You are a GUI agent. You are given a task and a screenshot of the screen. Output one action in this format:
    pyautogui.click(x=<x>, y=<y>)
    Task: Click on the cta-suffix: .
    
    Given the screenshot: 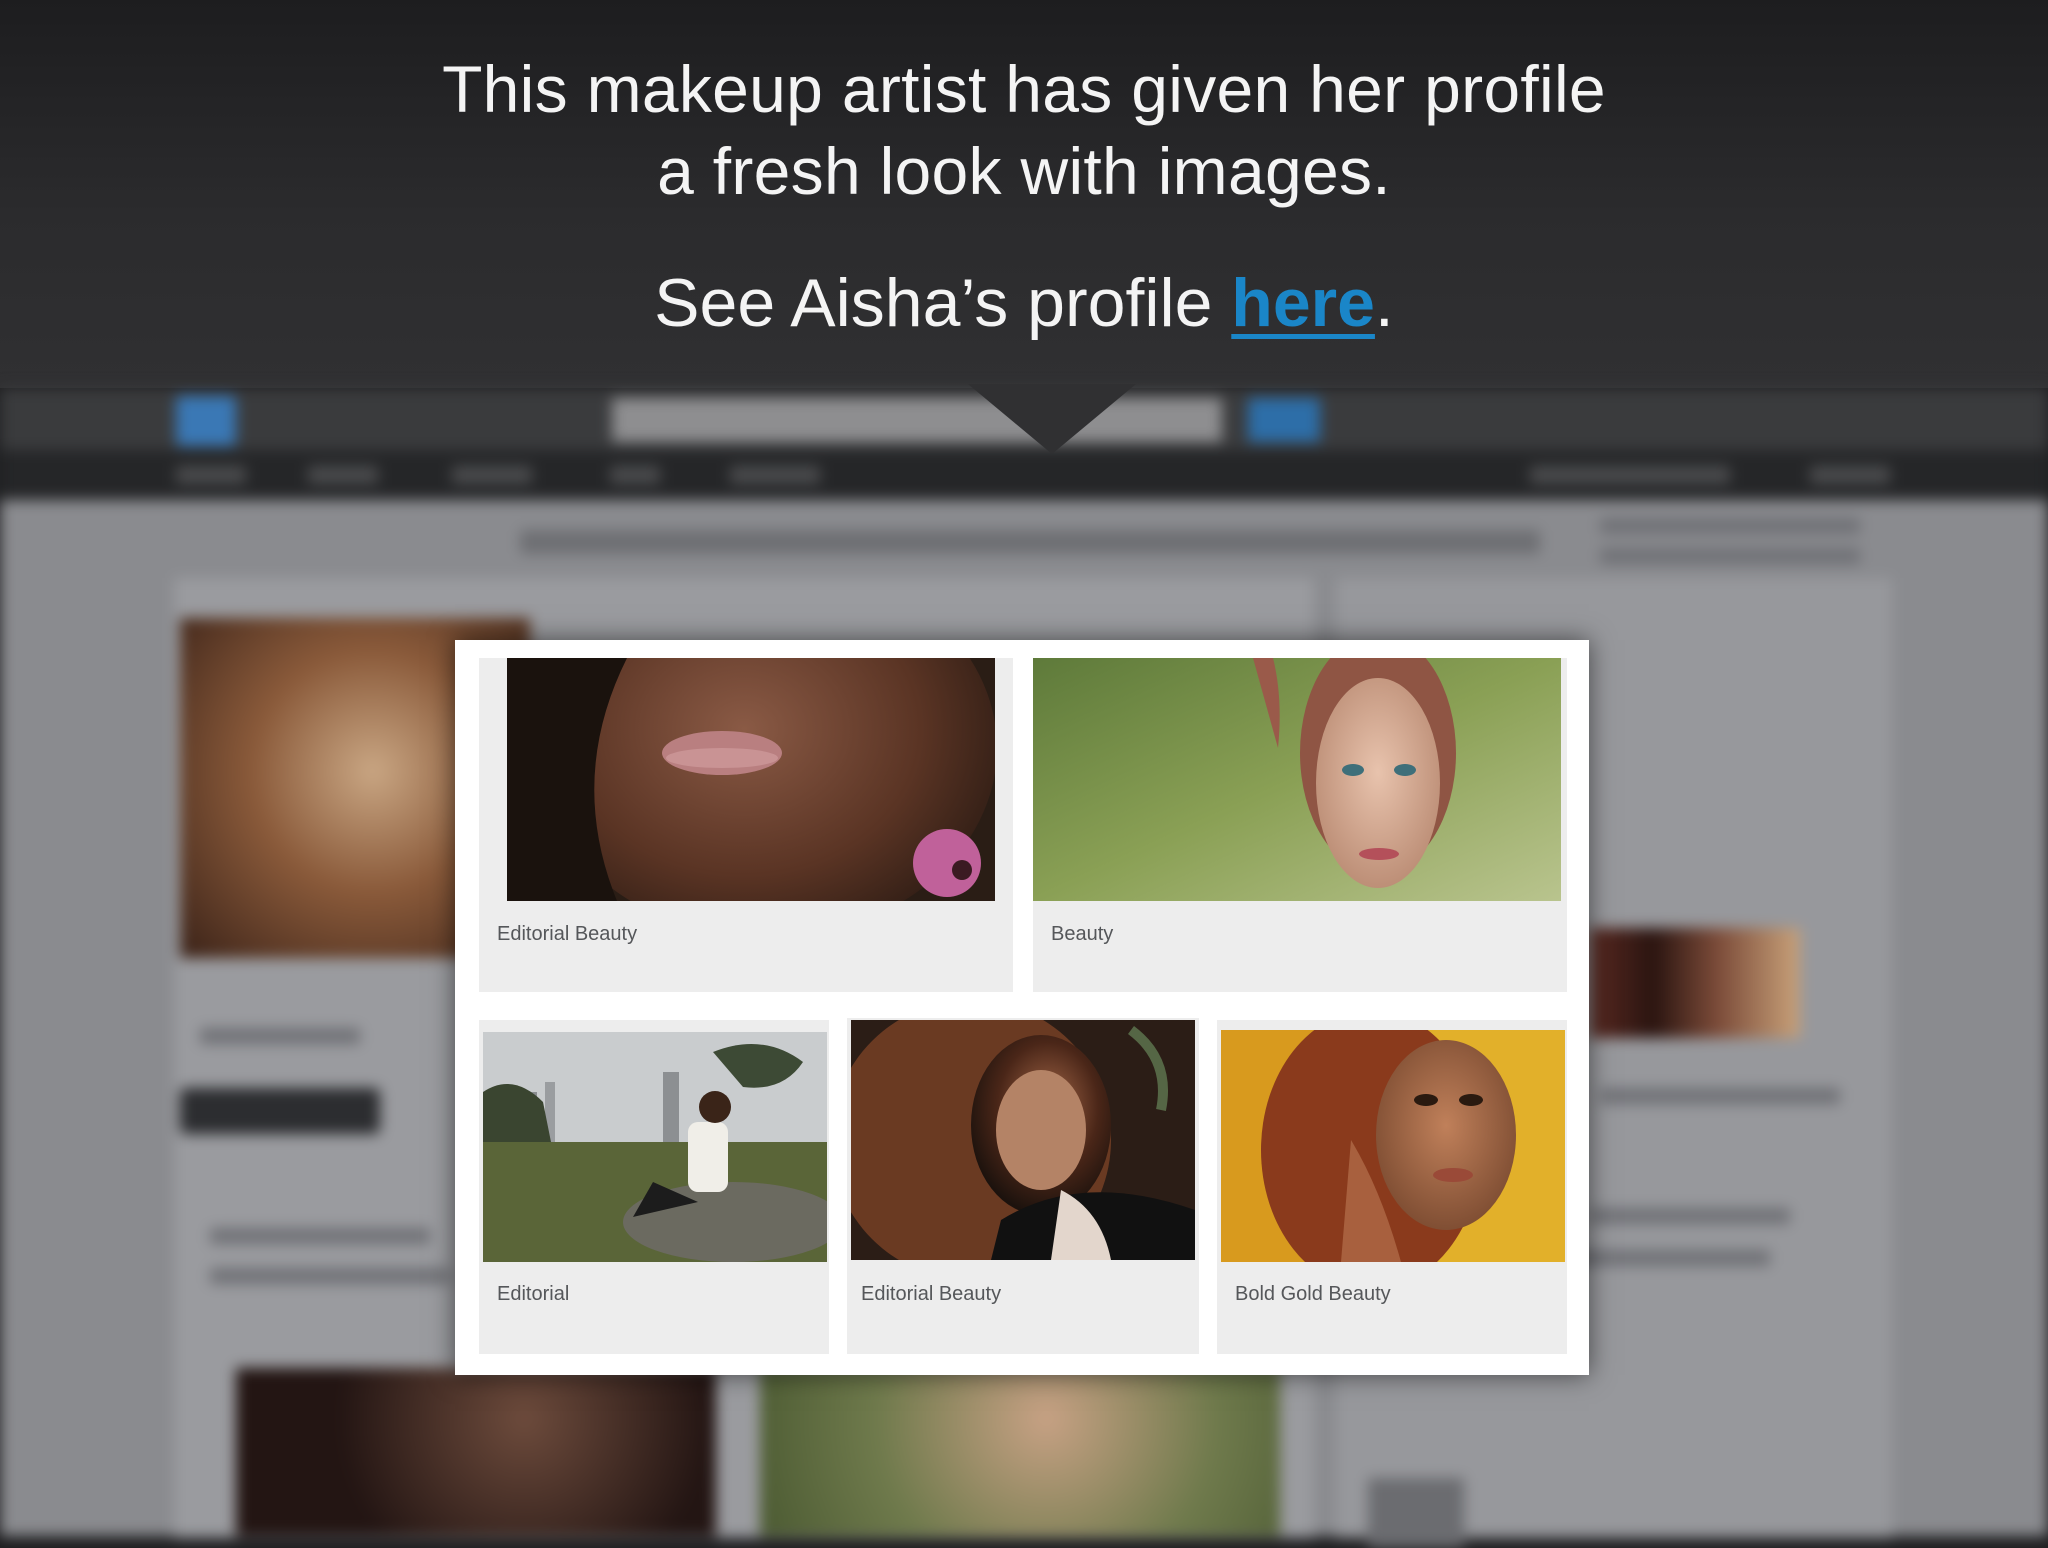 What is the action you would take?
    pyautogui.click(x=1384, y=303)
    